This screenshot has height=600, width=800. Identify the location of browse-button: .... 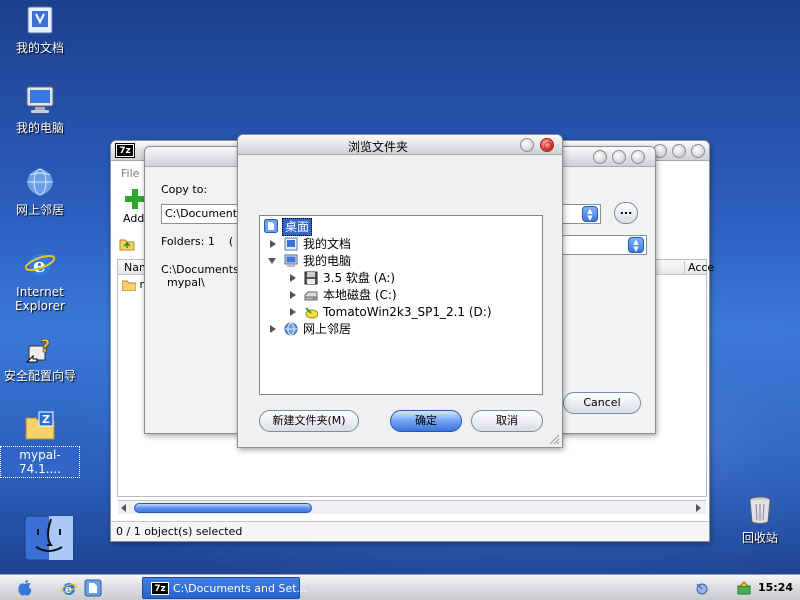
(626, 213).